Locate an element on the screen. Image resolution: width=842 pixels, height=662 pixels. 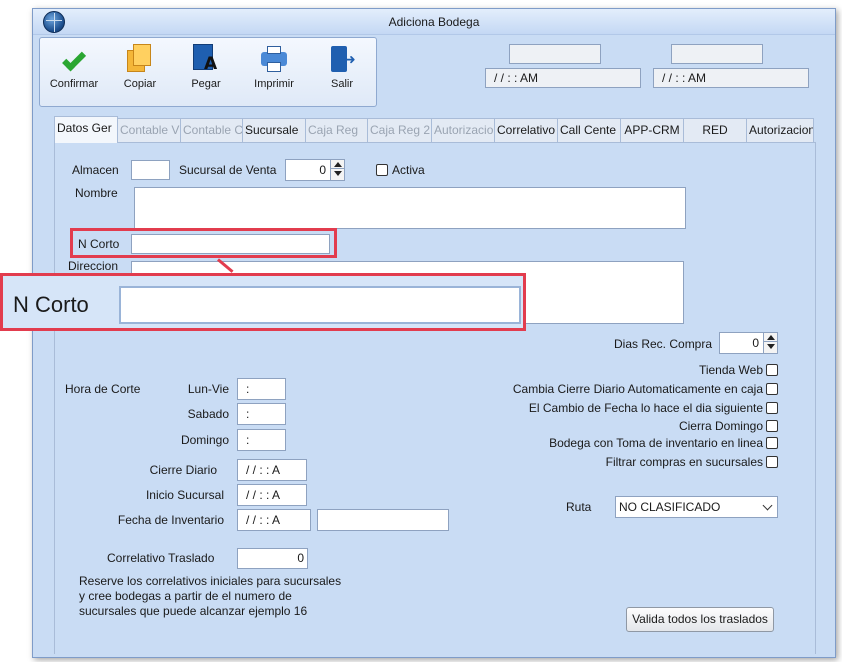
ruta-select: NO CLASIFICADO is located at coordinates (696, 507).